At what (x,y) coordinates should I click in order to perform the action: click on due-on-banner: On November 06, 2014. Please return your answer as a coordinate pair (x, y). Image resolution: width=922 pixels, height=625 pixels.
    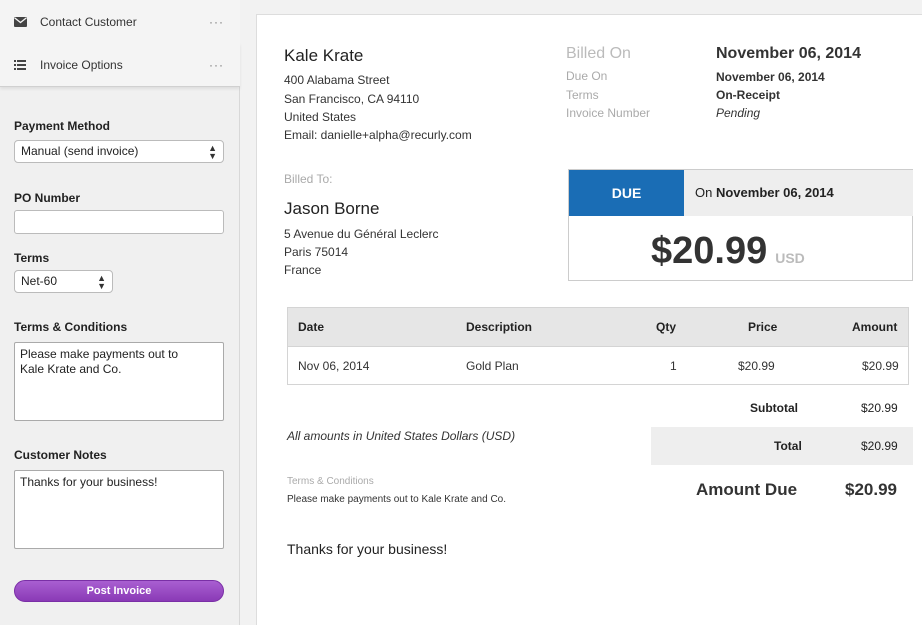
    Looking at the image, I should click on (798, 193).